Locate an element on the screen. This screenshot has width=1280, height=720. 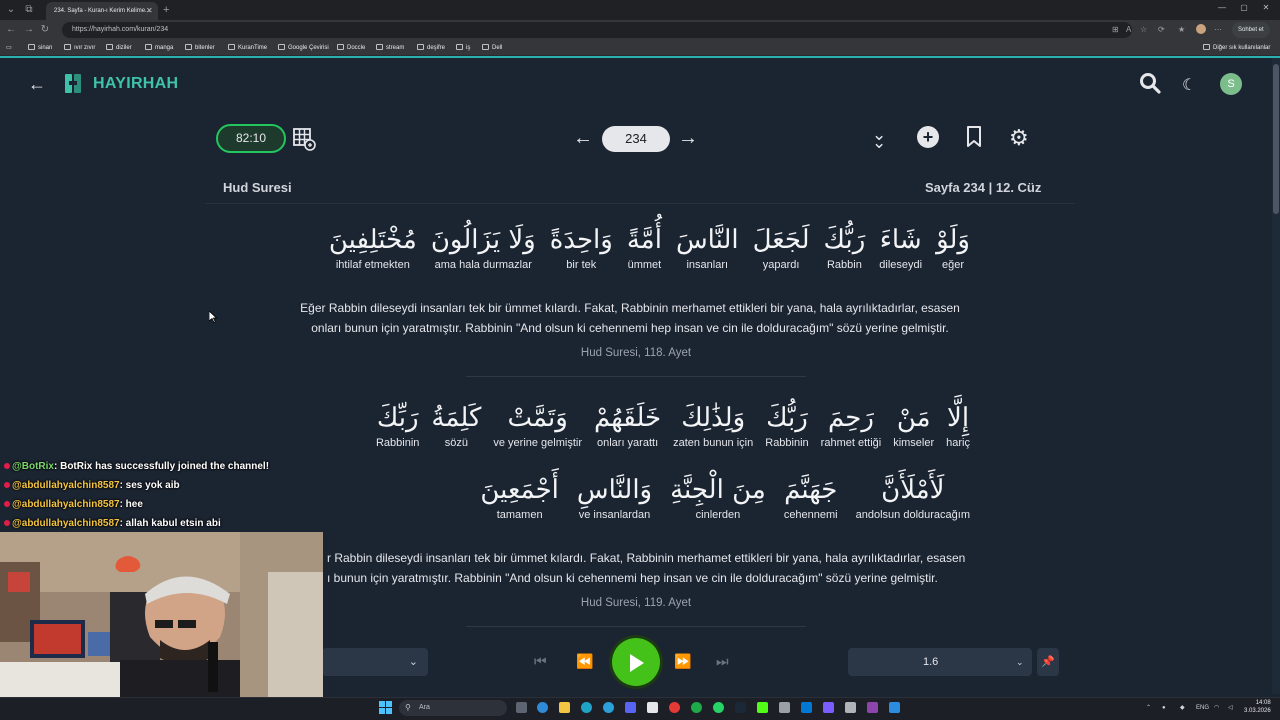
logo-icon is located at coordinates (73, 83).